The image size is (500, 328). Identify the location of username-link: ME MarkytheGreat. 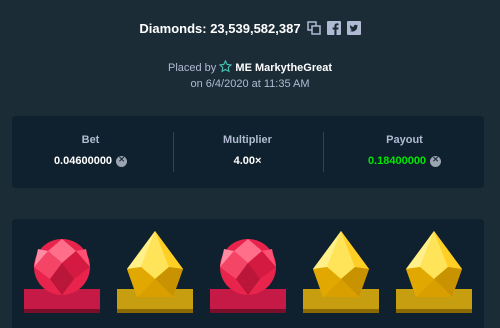
(283, 68).